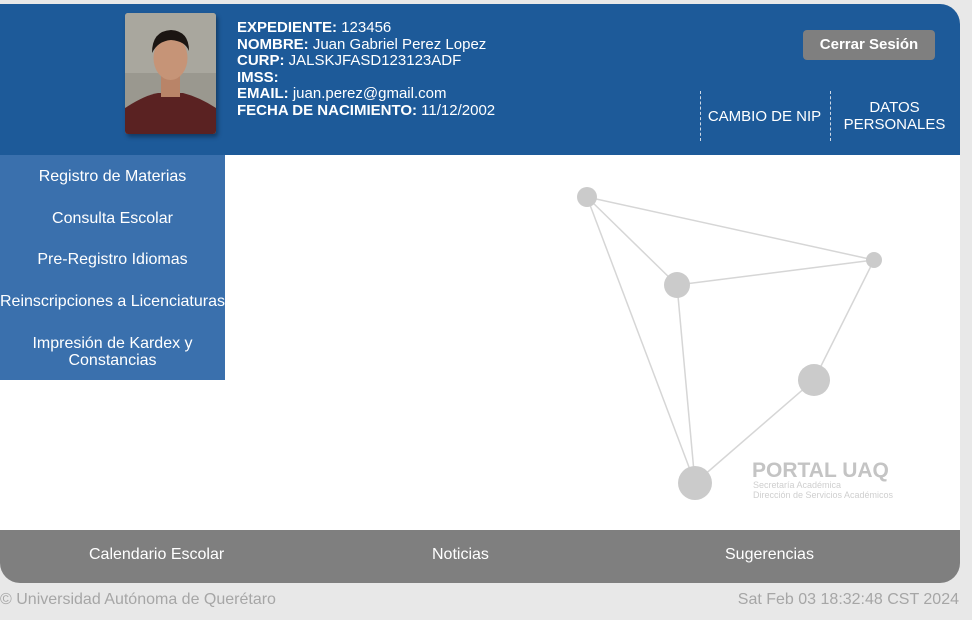 Image resolution: width=972 pixels, height=620 pixels. What do you see at coordinates (349, 60) in the screenshot?
I see `info-row-curp: CURP: JALSKJFASD123123ADF` at bounding box center [349, 60].